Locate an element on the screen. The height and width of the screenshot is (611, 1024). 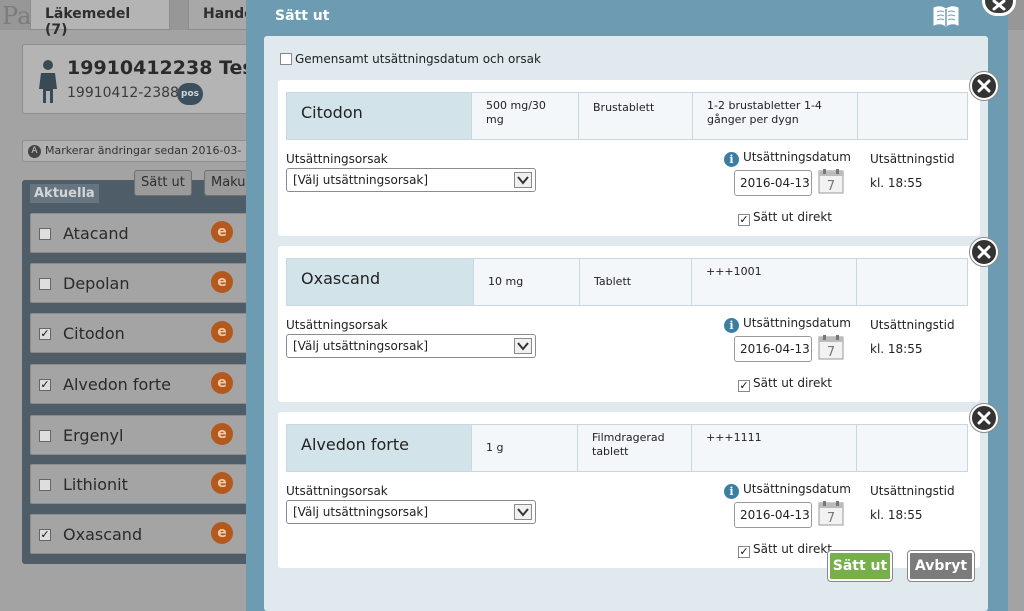
medication-dosage: +++1111 is located at coordinates (774, 448).